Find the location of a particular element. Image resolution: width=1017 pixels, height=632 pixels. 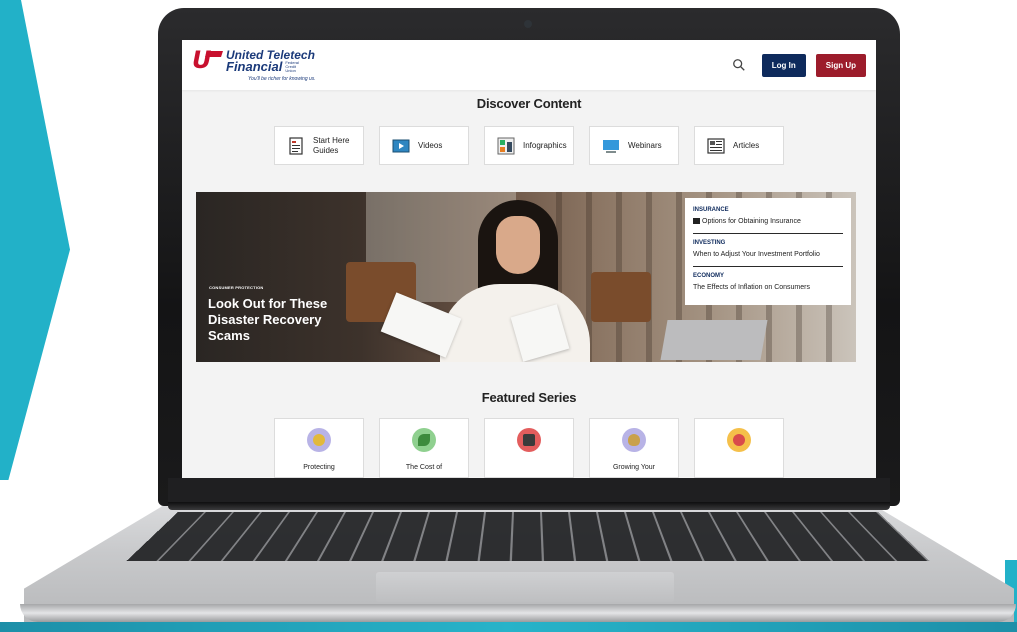

content-type-videos: Videos is located at coordinates (424, 145).